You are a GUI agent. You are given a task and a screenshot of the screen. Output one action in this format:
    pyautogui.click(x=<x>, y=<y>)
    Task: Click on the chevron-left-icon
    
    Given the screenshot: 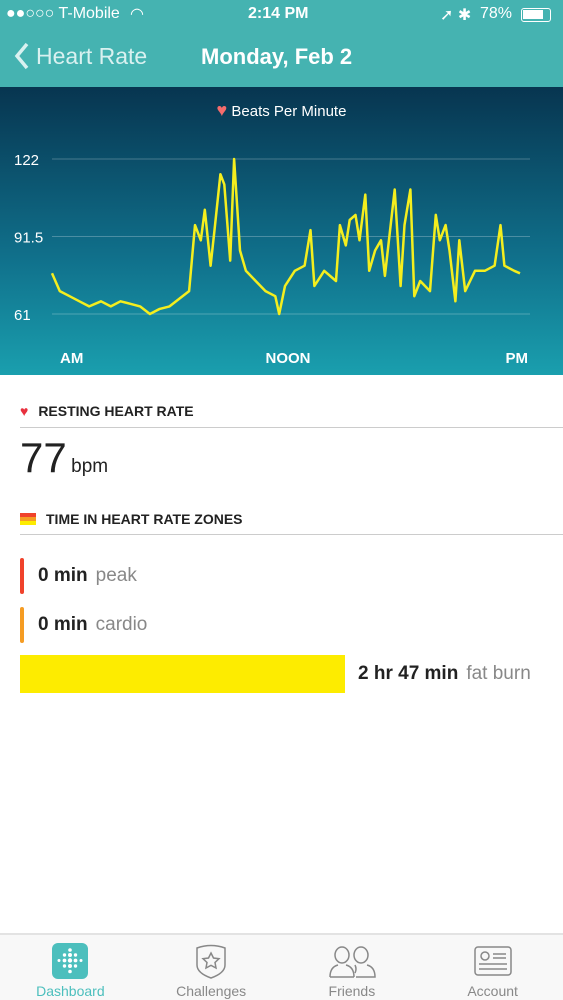 What is the action you would take?
    pyautogui.click(x=21, y=56)
    